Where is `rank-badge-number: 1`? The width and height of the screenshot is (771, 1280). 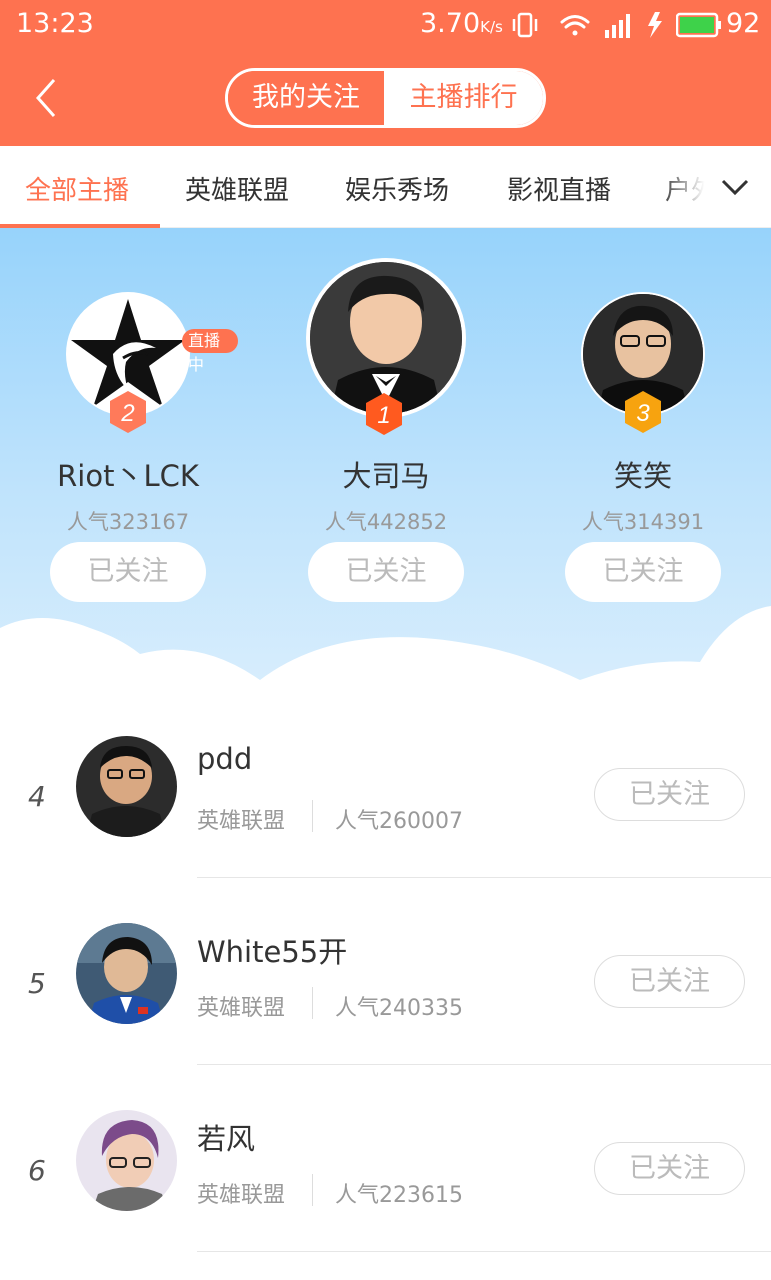 rank-badge-number: 1 is located at coordinates (383, 415).